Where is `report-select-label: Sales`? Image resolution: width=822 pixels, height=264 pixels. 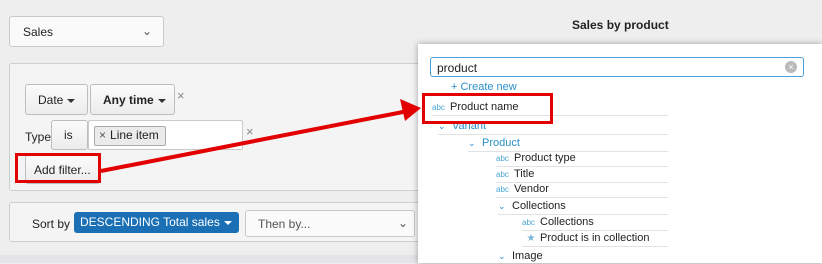
report-select-label: Sales is located at coordinates (38, 32).